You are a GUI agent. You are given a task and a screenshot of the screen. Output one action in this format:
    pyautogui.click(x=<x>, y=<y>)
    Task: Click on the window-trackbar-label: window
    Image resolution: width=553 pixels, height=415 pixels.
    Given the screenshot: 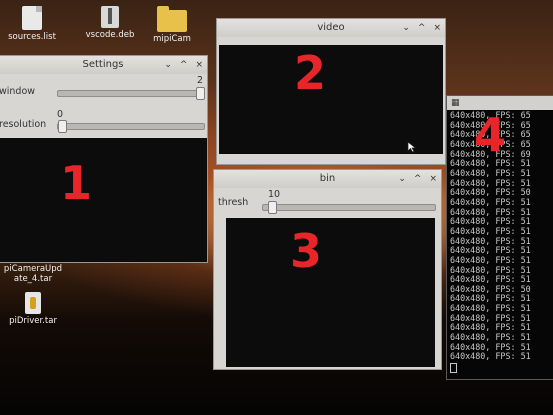 What is the action you would take?
    pyautogui.click(x=18, y=91)
    